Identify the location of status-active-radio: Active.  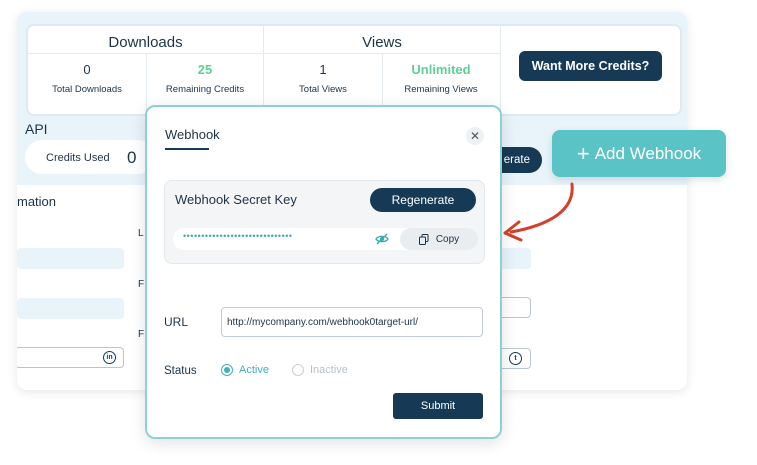
(245, 370).